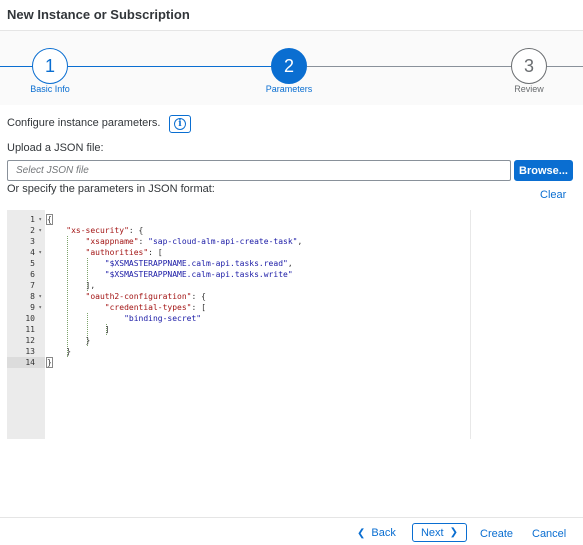 This screenshot has height=545, width=583. I want to click on code-line: ], so click(78, 329).